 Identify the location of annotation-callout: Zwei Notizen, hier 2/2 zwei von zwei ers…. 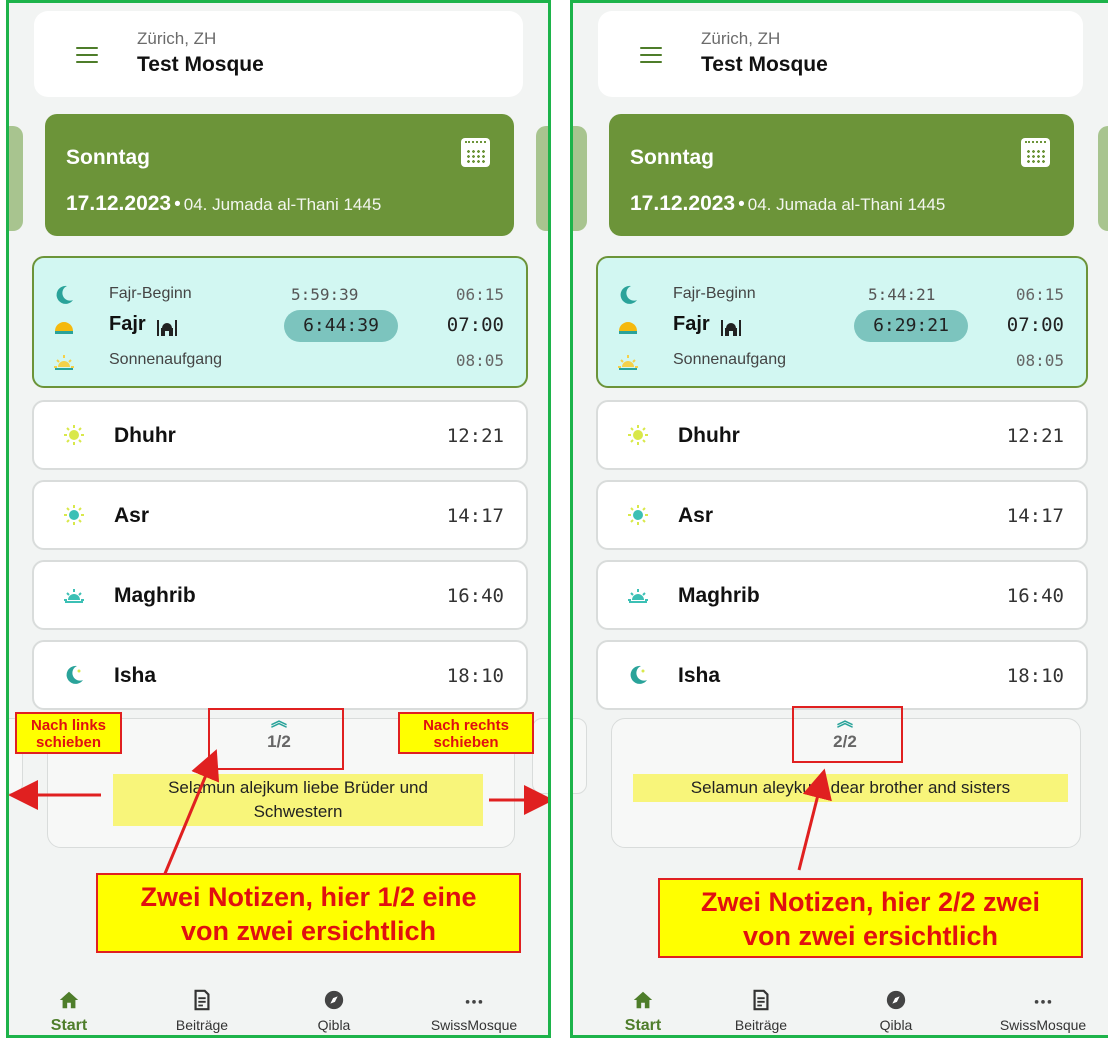
(870, 918).